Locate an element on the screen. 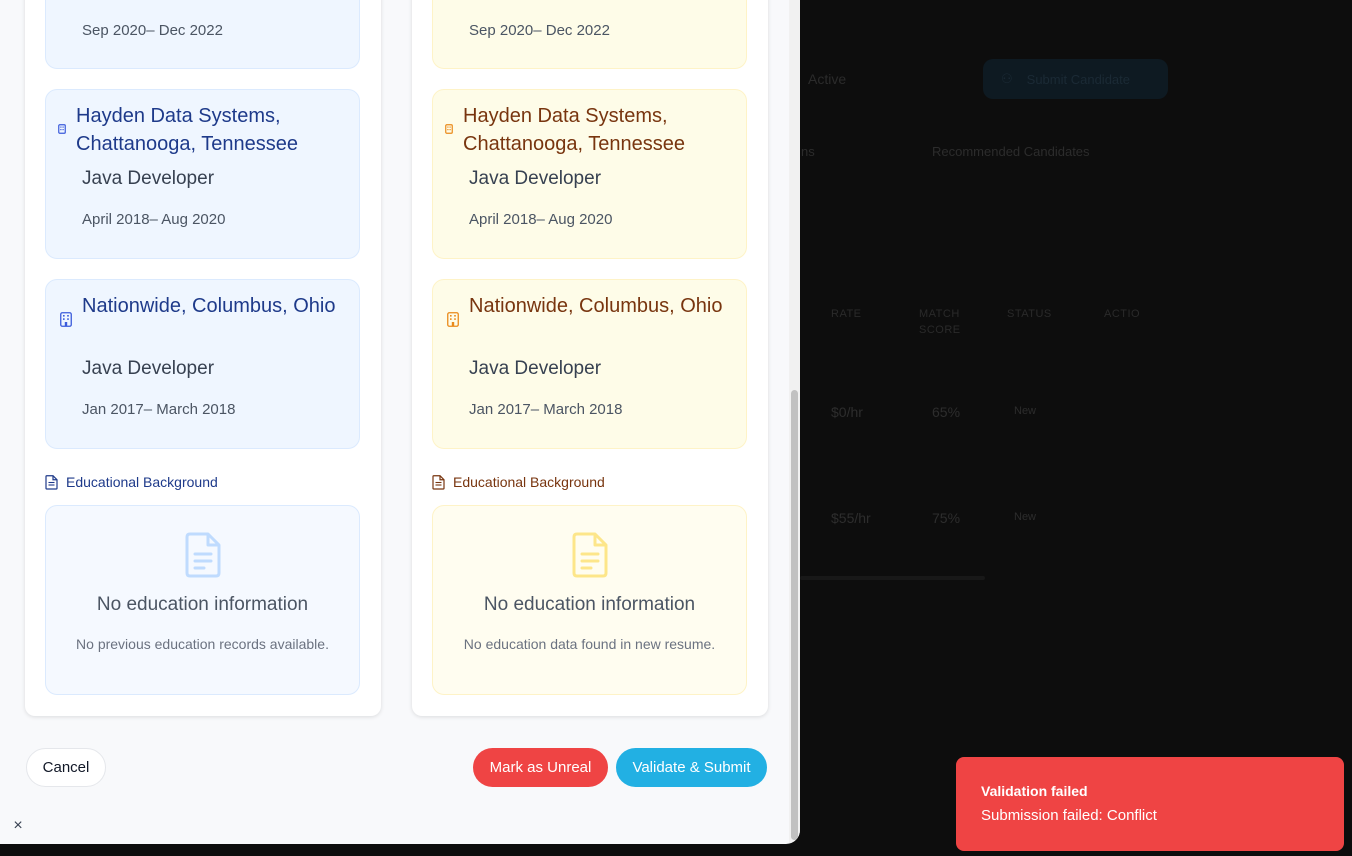  empty-subtitle: No education data found in new resume. is located at coordinates (589, 644).